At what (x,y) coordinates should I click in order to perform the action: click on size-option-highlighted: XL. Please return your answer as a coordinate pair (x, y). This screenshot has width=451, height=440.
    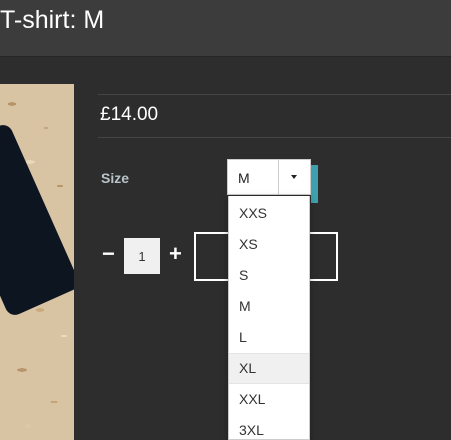
    Looking at the image, I should click on (269, 368).